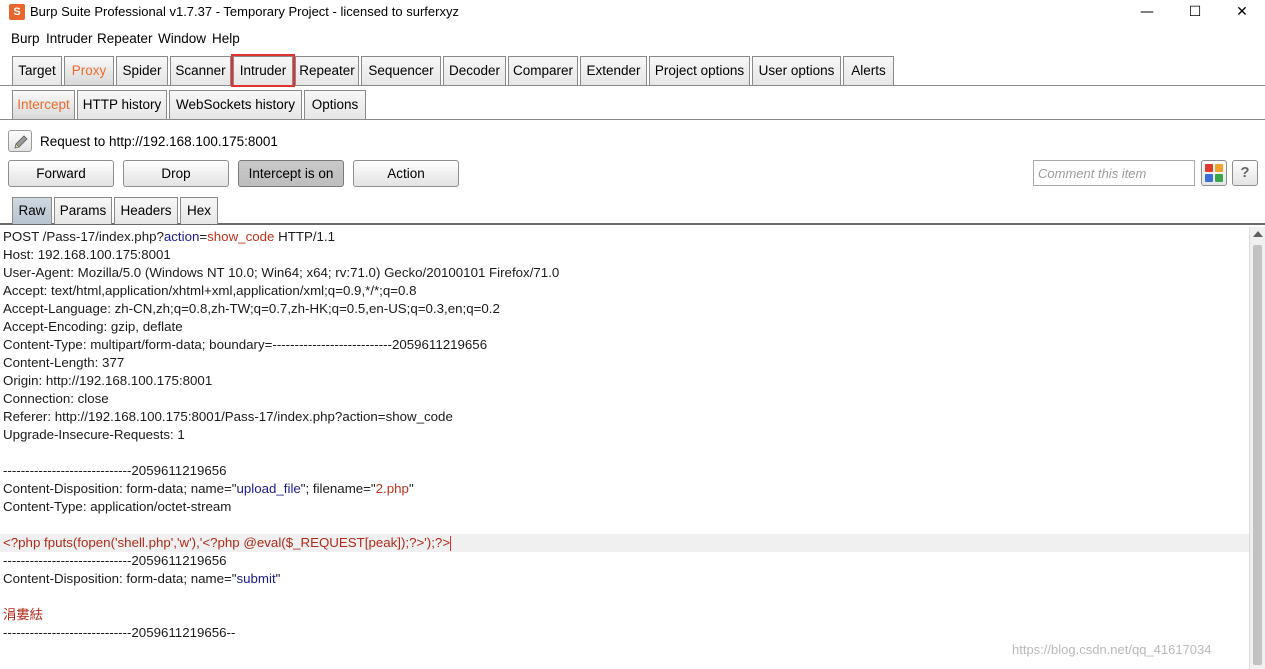  Describe the element at coordinates (17, 12) in the screenshot. I see `burp-logo-icon: S` at that location.